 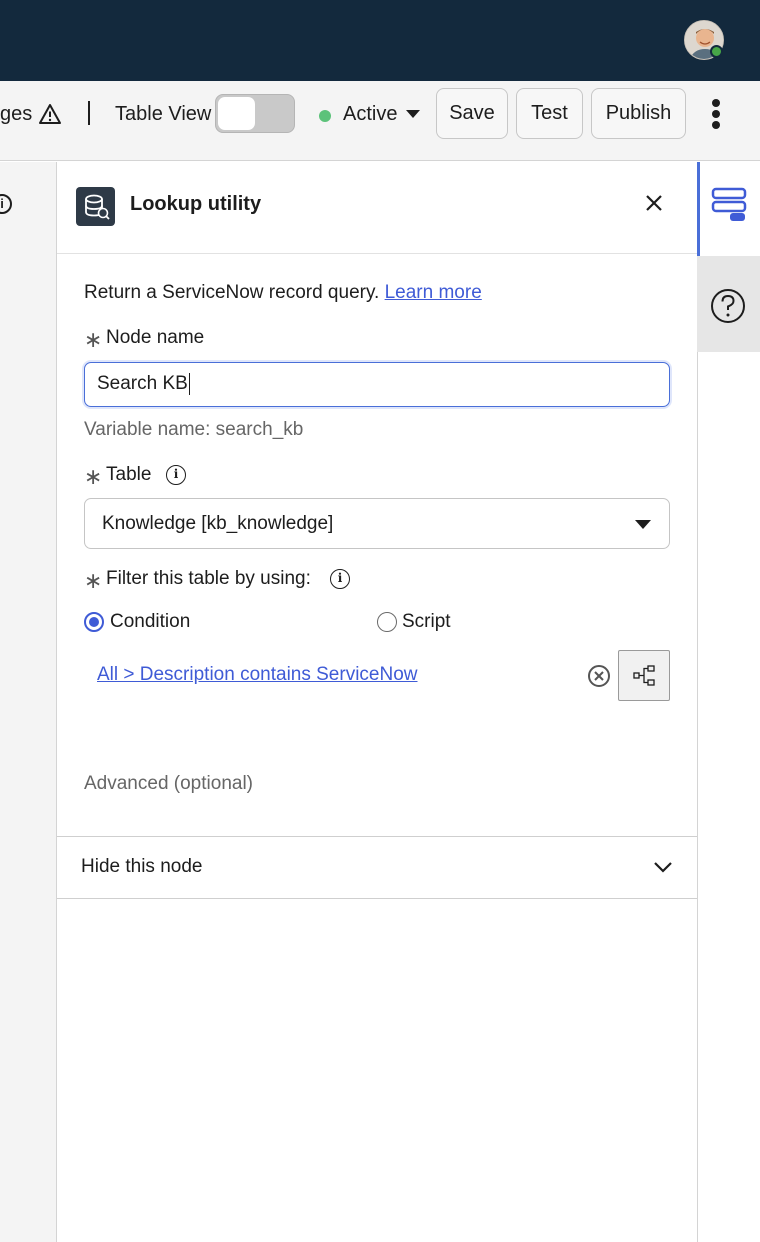 What do you see at coordinates (236, 113) in the screenshot?
I see `toggle-knob` at bounding box center [236, 113].